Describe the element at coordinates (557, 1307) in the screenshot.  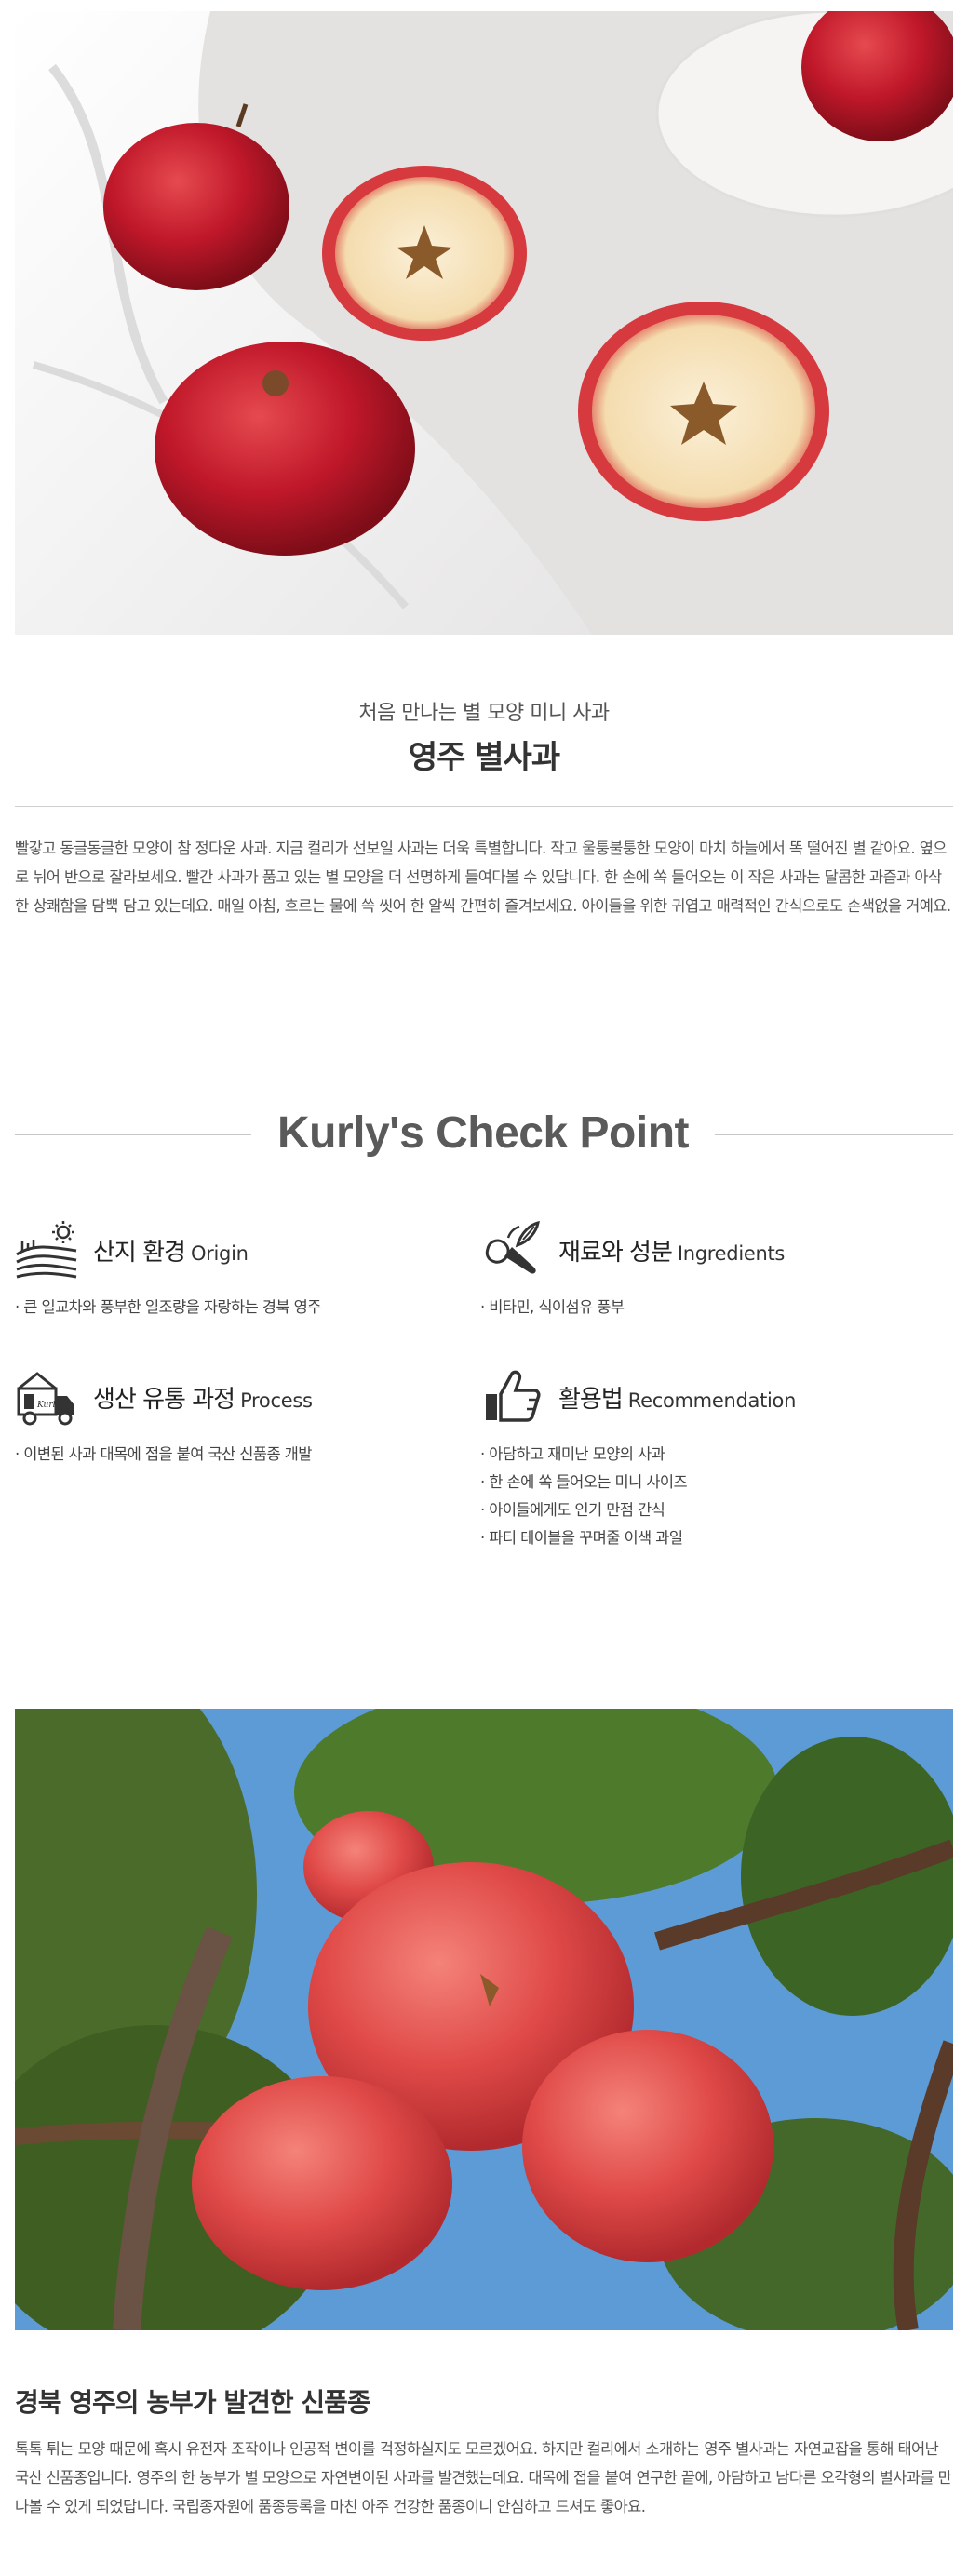
I see `ingredients-item-text: 비타민, 식이섬유 풍부` at that location.